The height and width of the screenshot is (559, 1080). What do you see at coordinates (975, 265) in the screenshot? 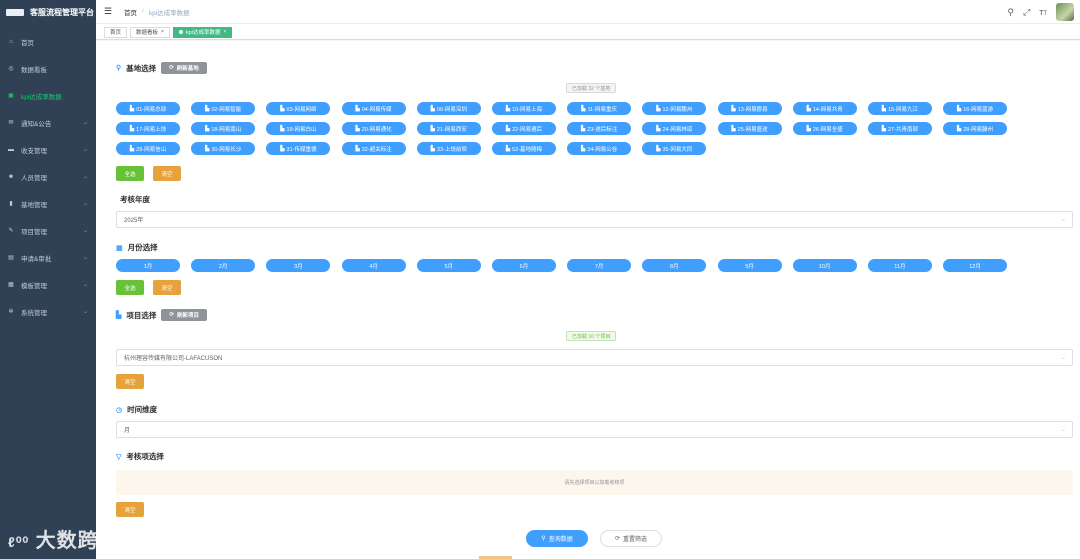
I see `month-pill: 12月` at bounding box center [975, 265].